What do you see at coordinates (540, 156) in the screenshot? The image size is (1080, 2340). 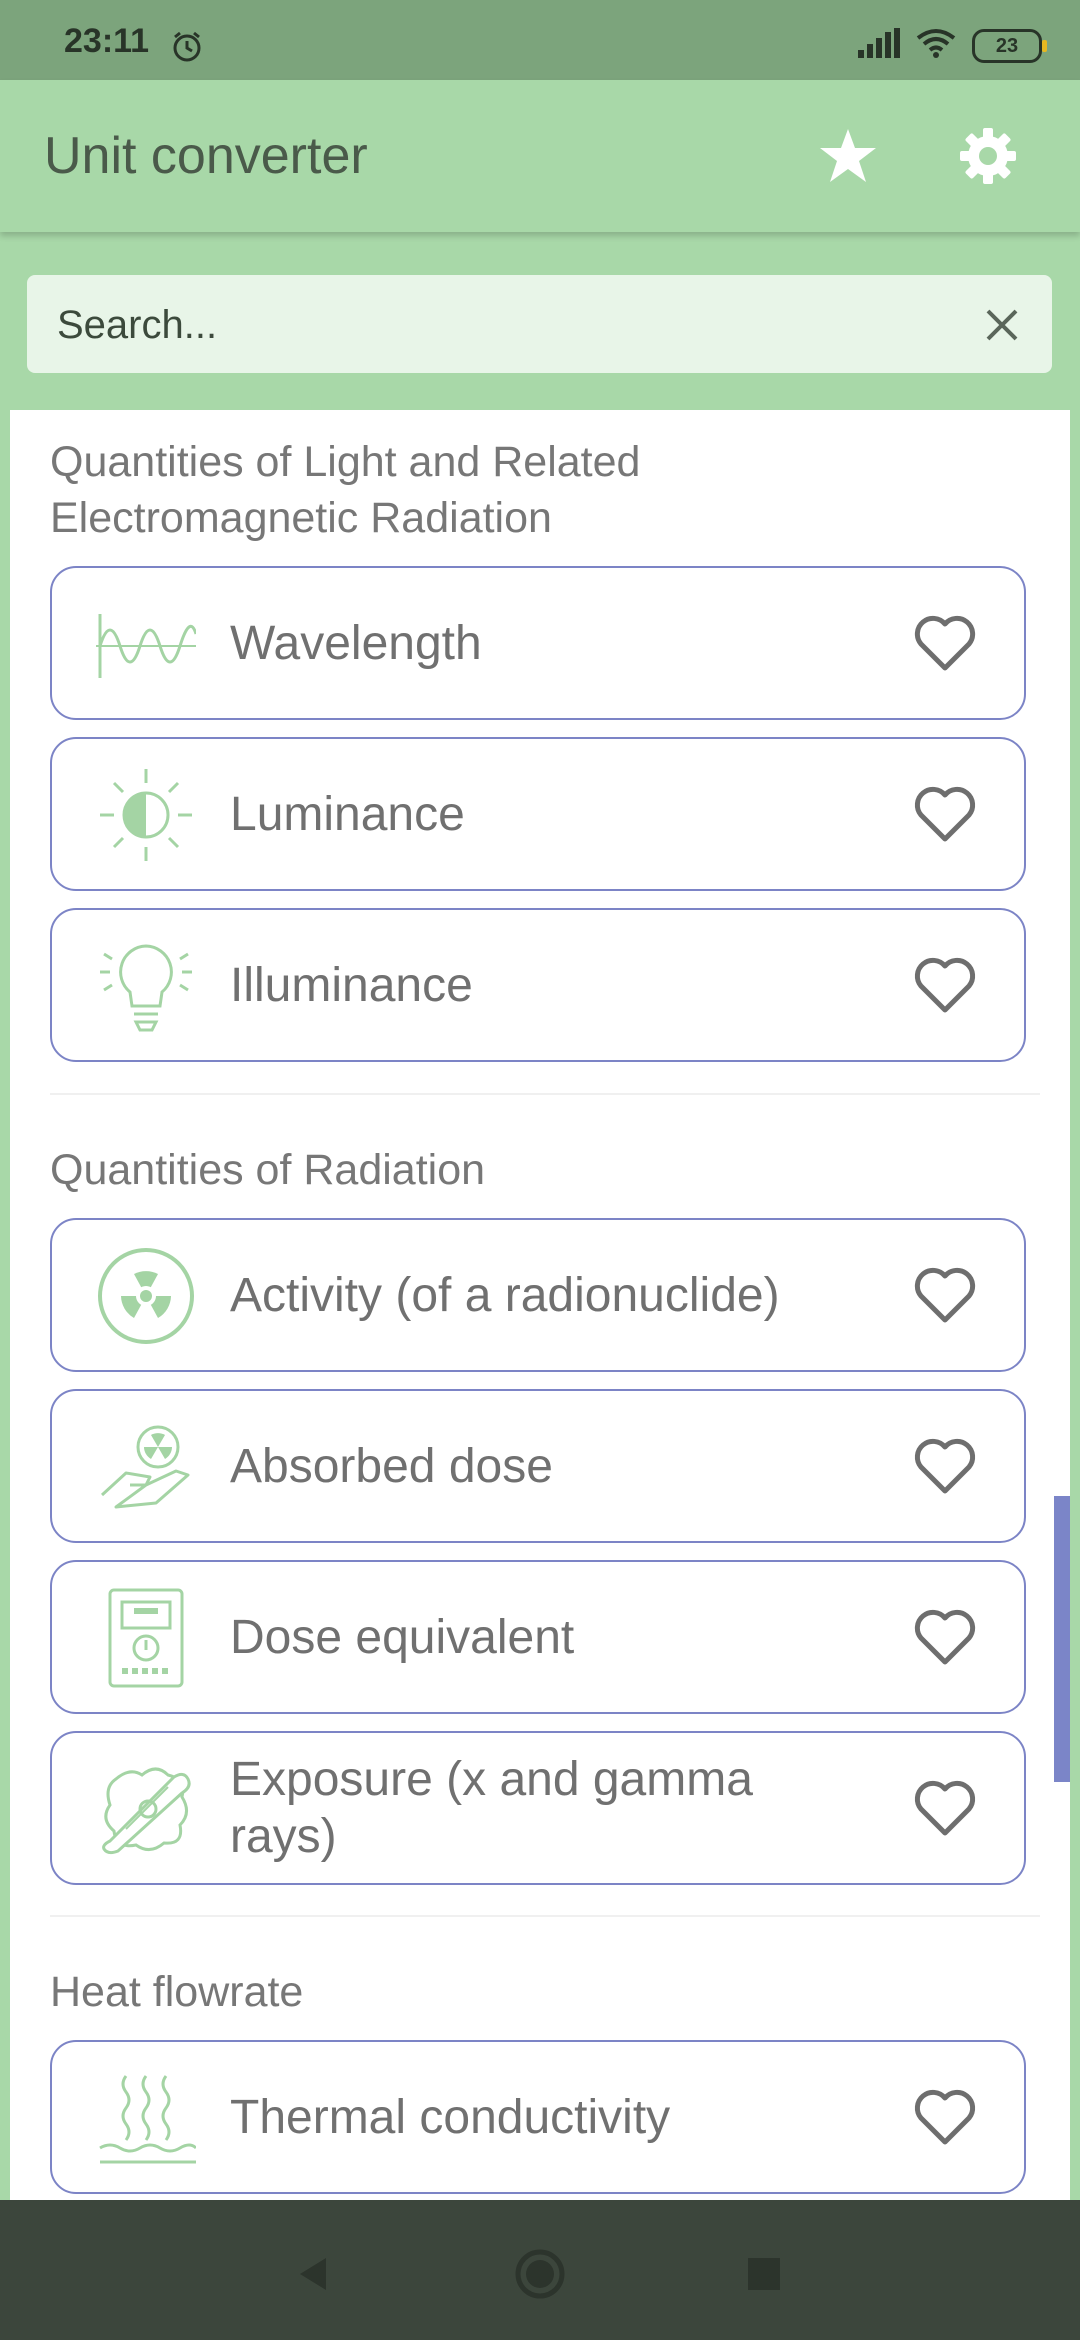 I see `app-bar: Unit converter` at bounding box center [540, 156].